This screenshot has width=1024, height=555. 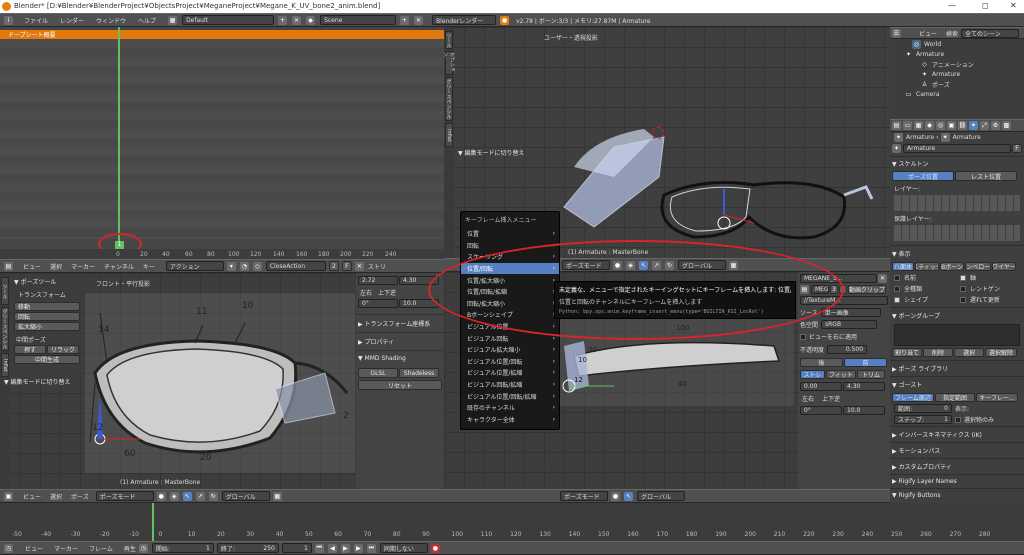 What do you see at coordinates (812, 374) in the screenshot?
I see `stretch-button: ストレ` at bounding box center [812, 374].